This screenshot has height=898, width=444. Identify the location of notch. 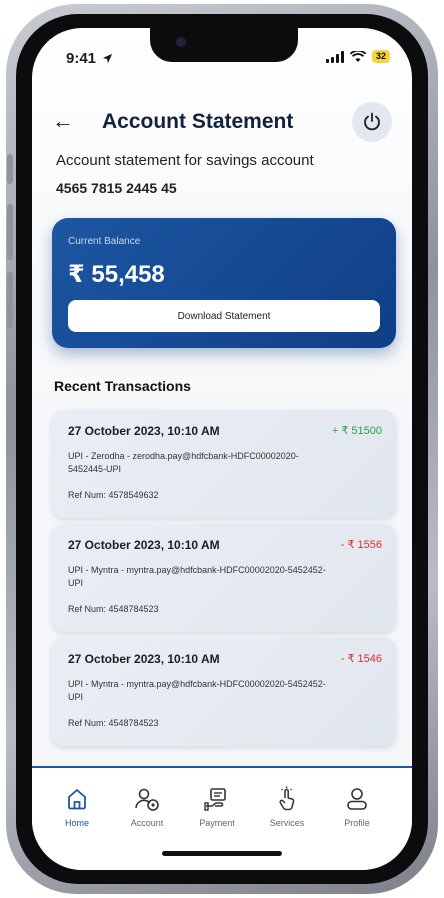
(224, 45).